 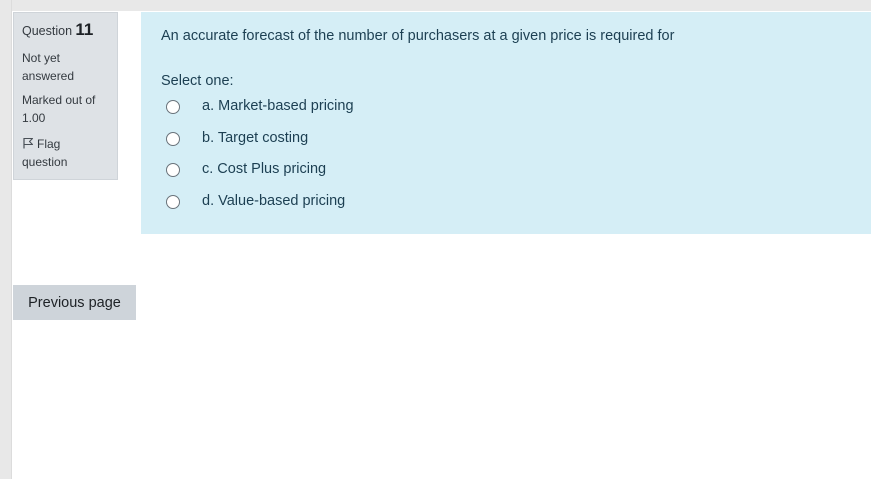 What do you see at coordinates (28, 142) in the screenshot?
I see `flag-icon` at bounding box center [28, 142].